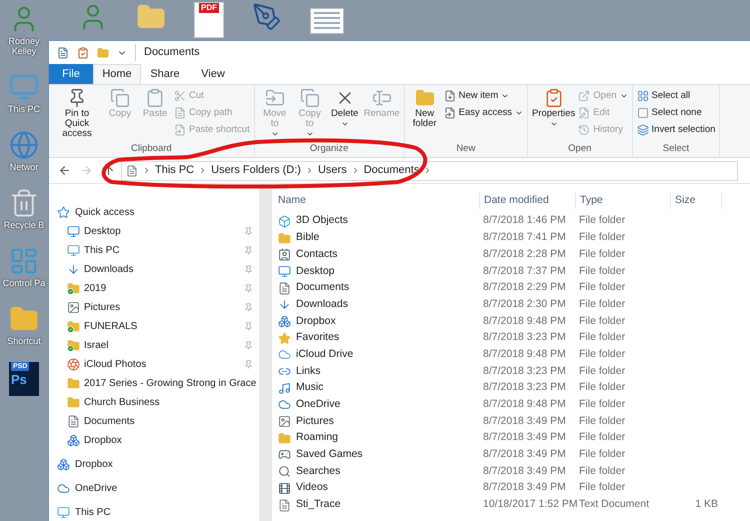 This screenshot has width=750, height=521. I want to click on breadcrumb-item: Users Folders (D:), so click(256, 170).